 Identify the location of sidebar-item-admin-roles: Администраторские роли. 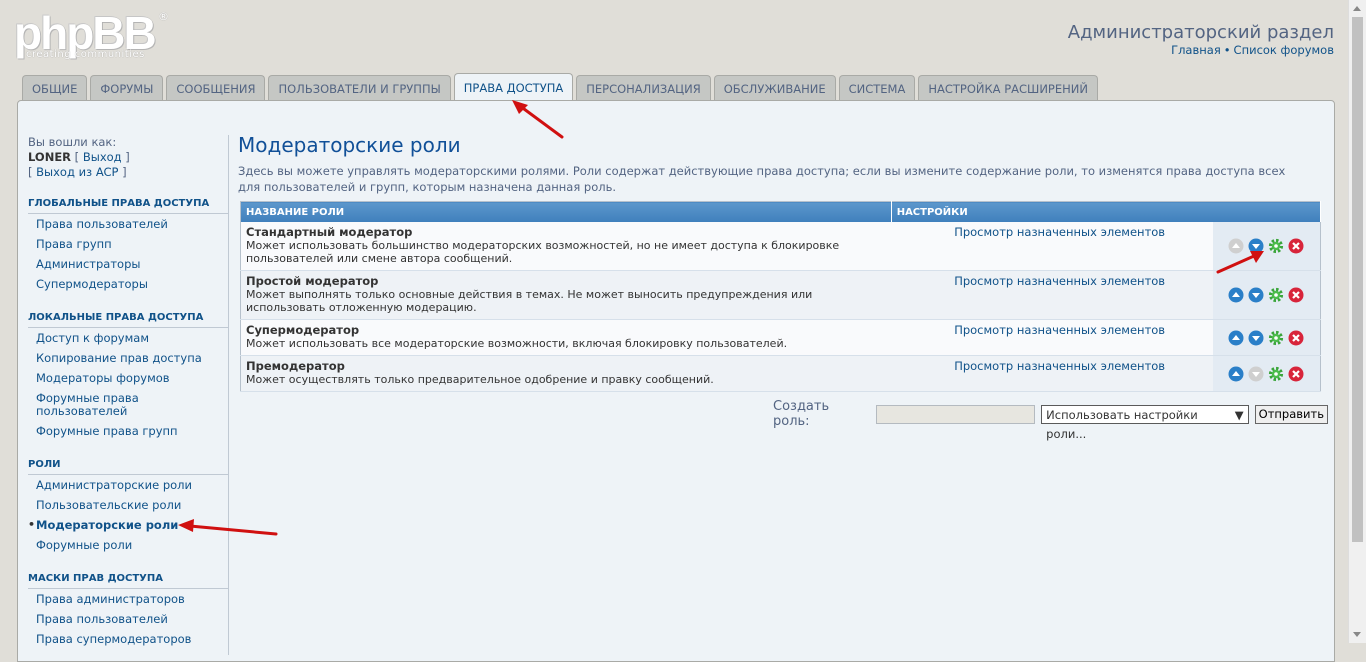
(128, 485).